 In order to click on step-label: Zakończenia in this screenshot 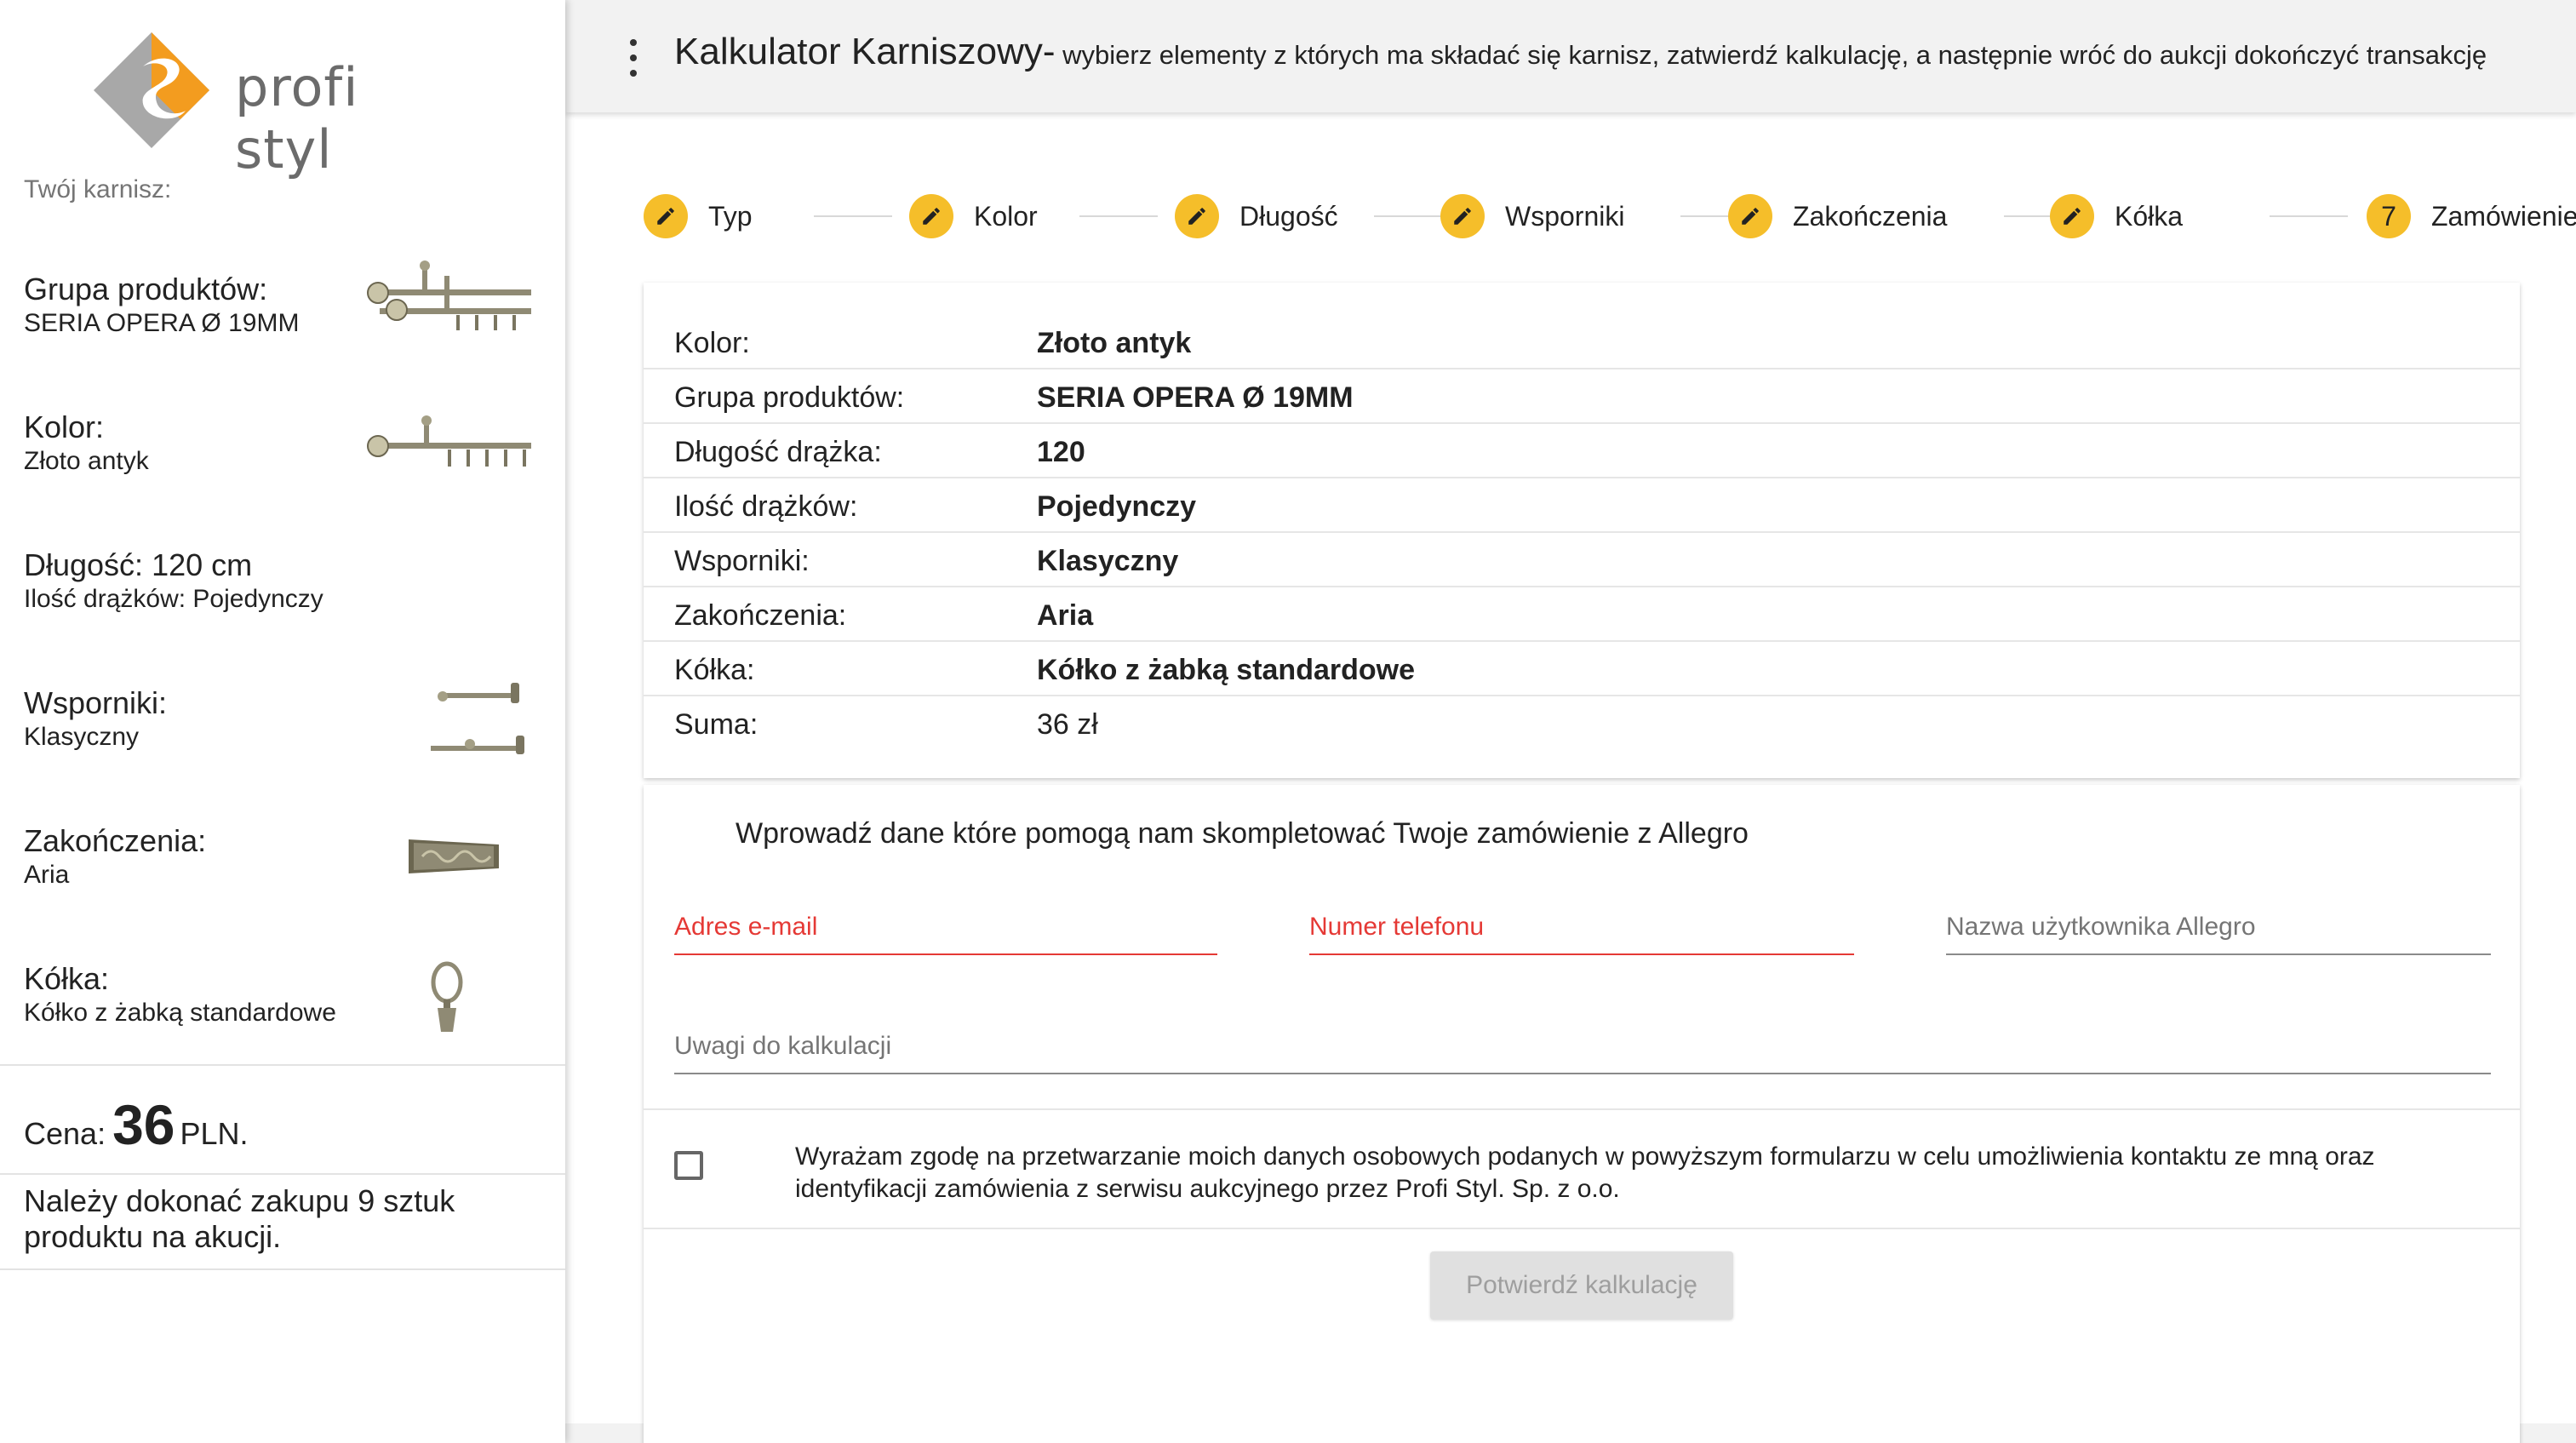, I will do `click(1870, 216)`.